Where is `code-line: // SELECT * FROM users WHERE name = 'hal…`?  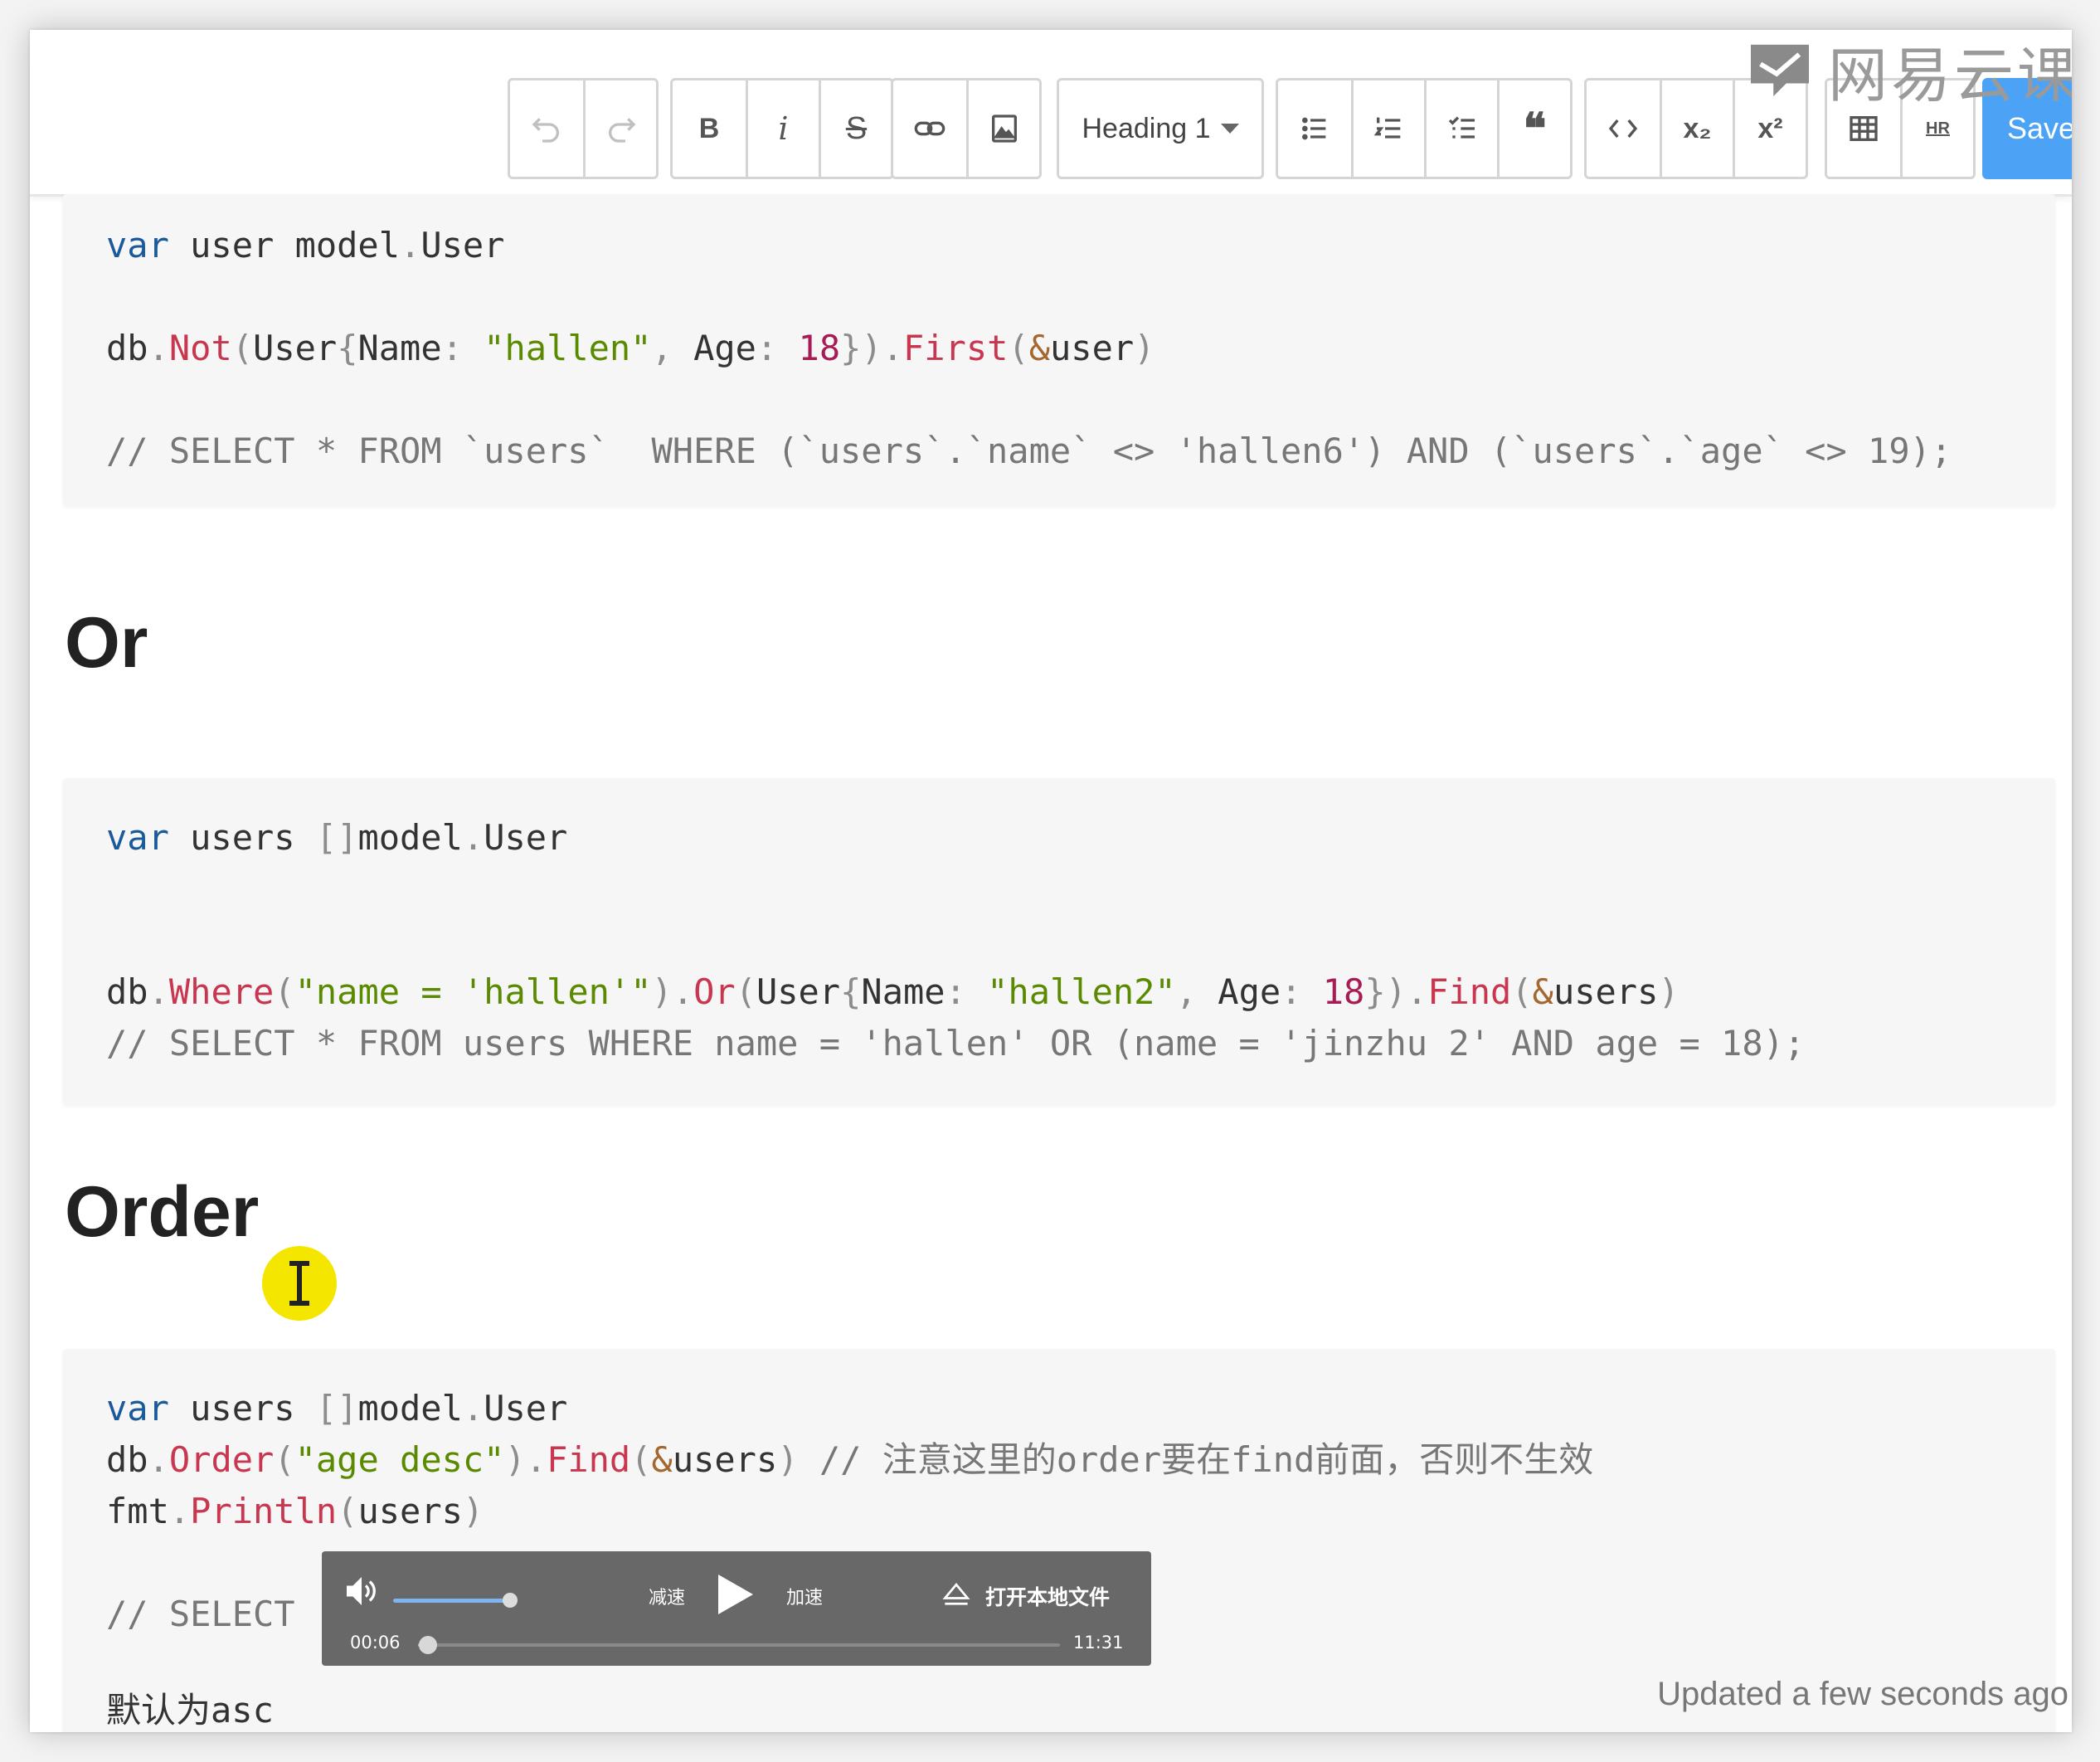 code-line: // SELECT * FROM users WHERE name = 'hal… is located at coordinates (955, 1043).